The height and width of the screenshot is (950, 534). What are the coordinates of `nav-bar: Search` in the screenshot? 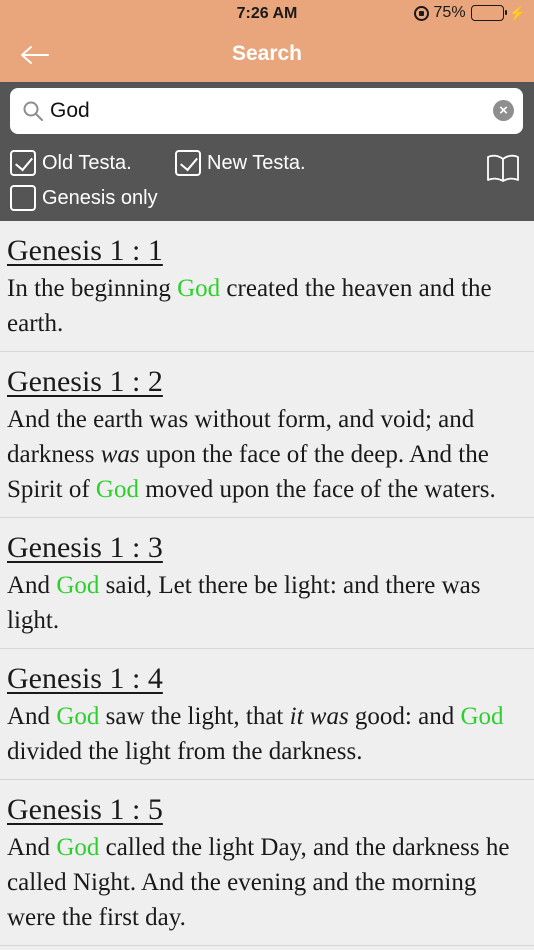 It's located at (267, 55).